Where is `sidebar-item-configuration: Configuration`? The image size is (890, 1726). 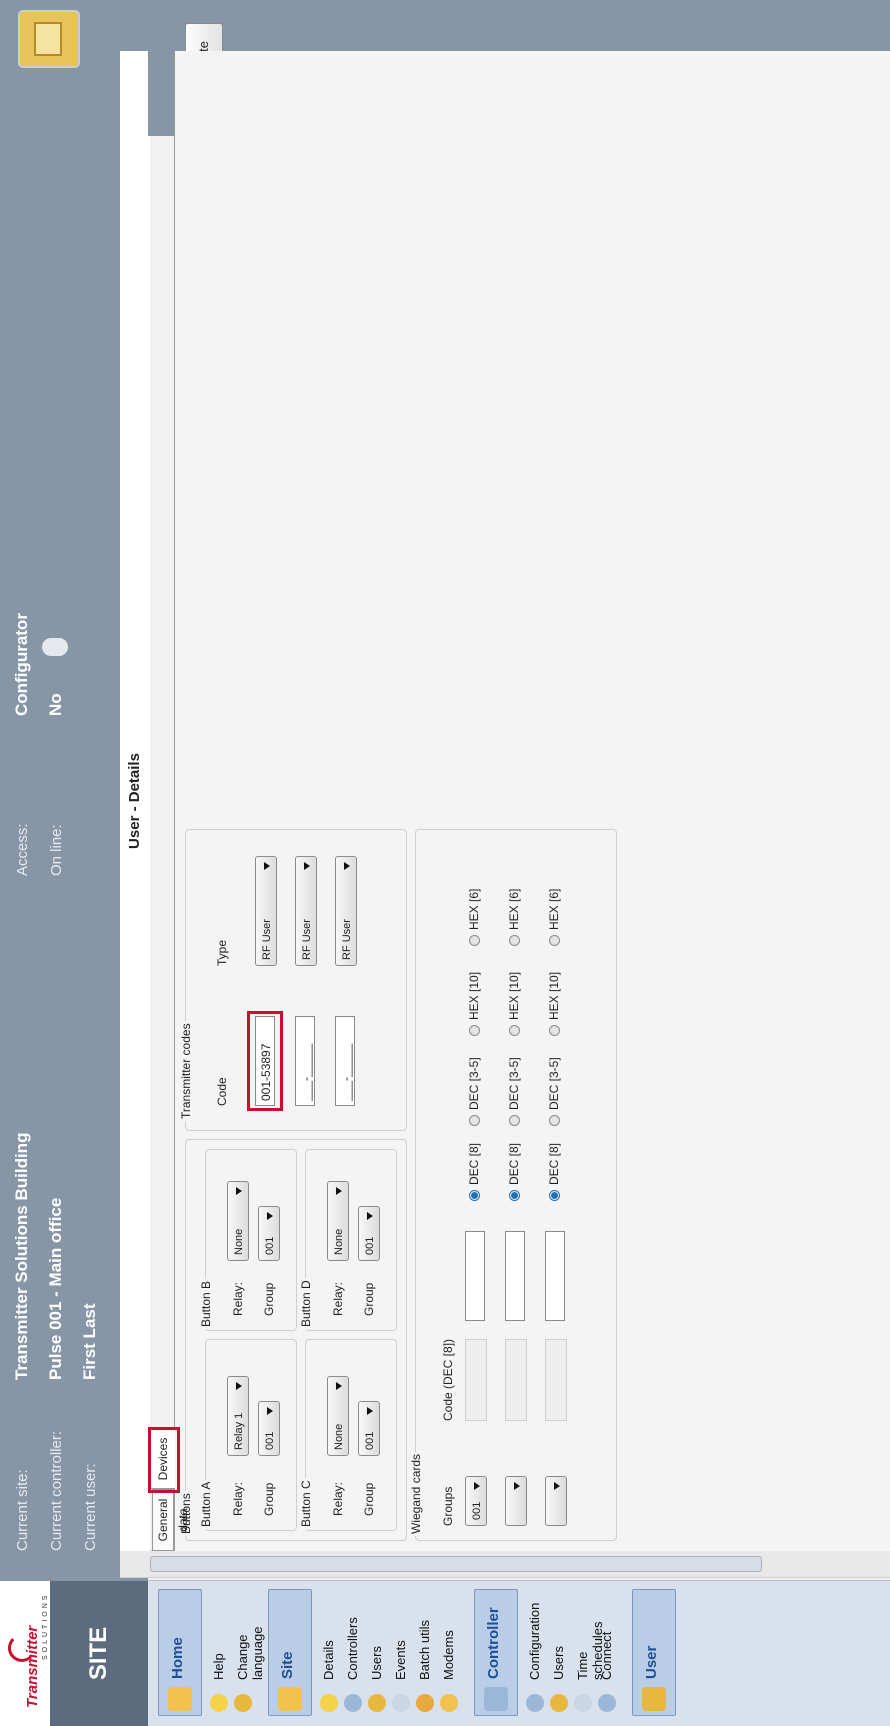 sidebar-item-configuration: Configuration is located at coordinates (535, 1653).